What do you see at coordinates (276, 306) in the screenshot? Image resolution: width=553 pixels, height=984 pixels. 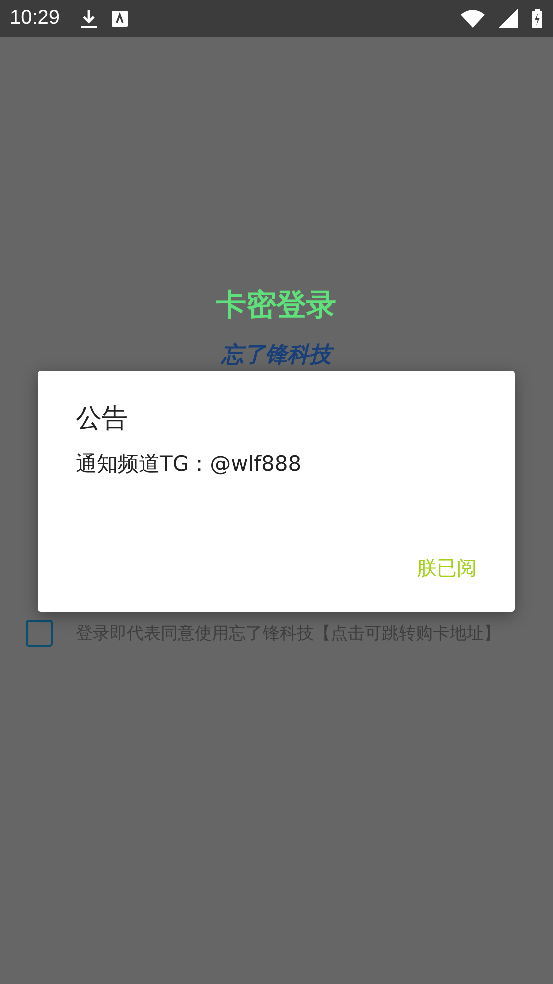 I see `login-title: 卡密登录` at bounding box center [276, 306].